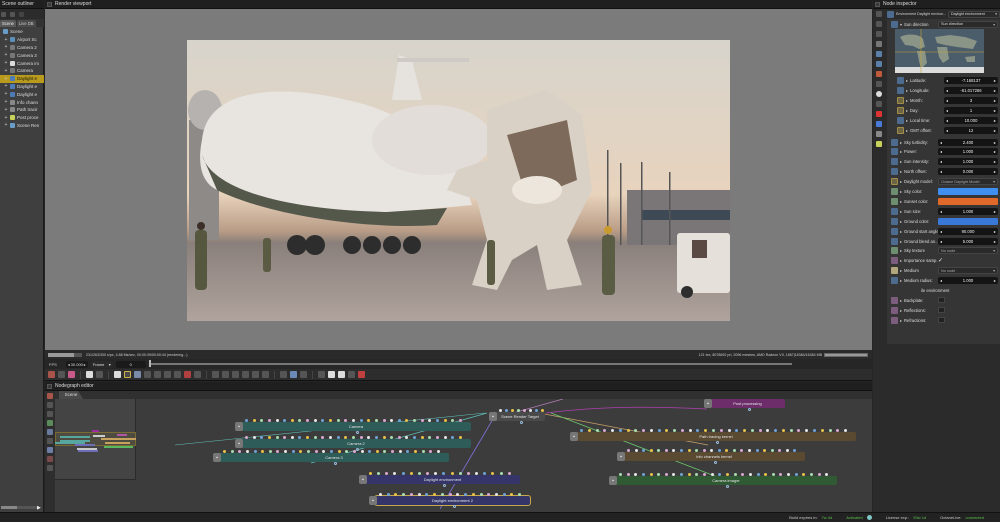 The width and height of the screenshot is (1000, 522). I want to click on param-select: No node ▾, so click(968, 251).